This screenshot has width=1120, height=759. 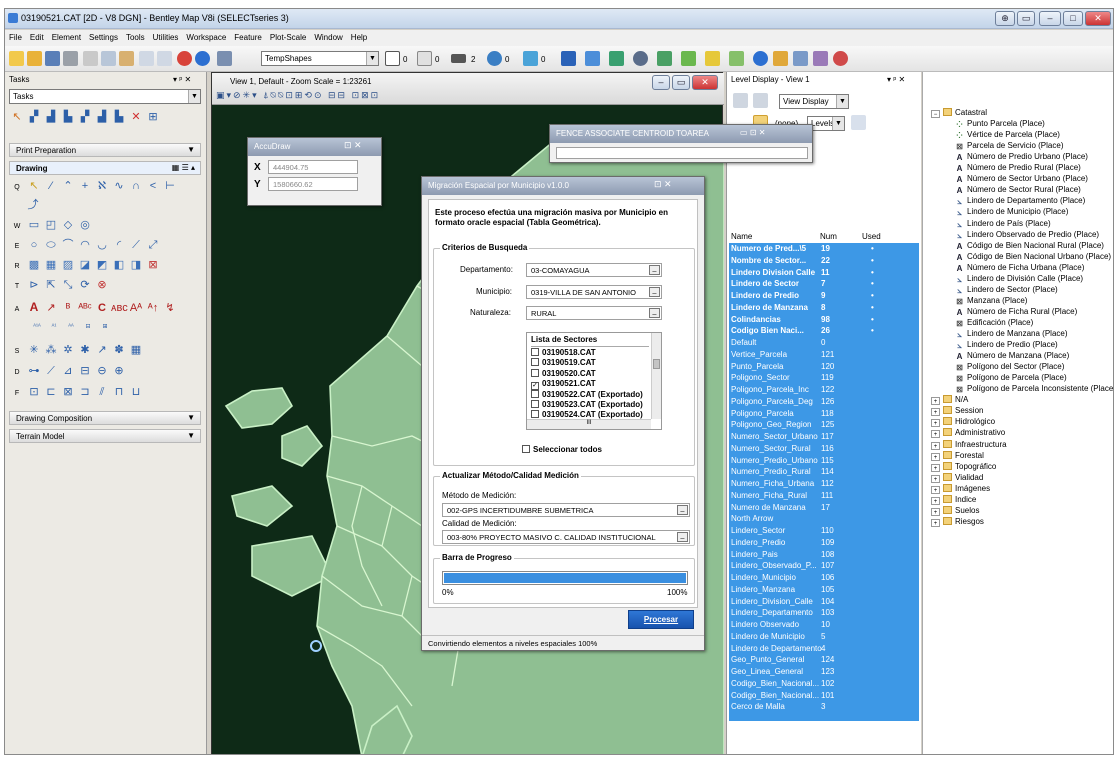 I want to click on procesar-button: Procesar, so click(x=661, y=619).